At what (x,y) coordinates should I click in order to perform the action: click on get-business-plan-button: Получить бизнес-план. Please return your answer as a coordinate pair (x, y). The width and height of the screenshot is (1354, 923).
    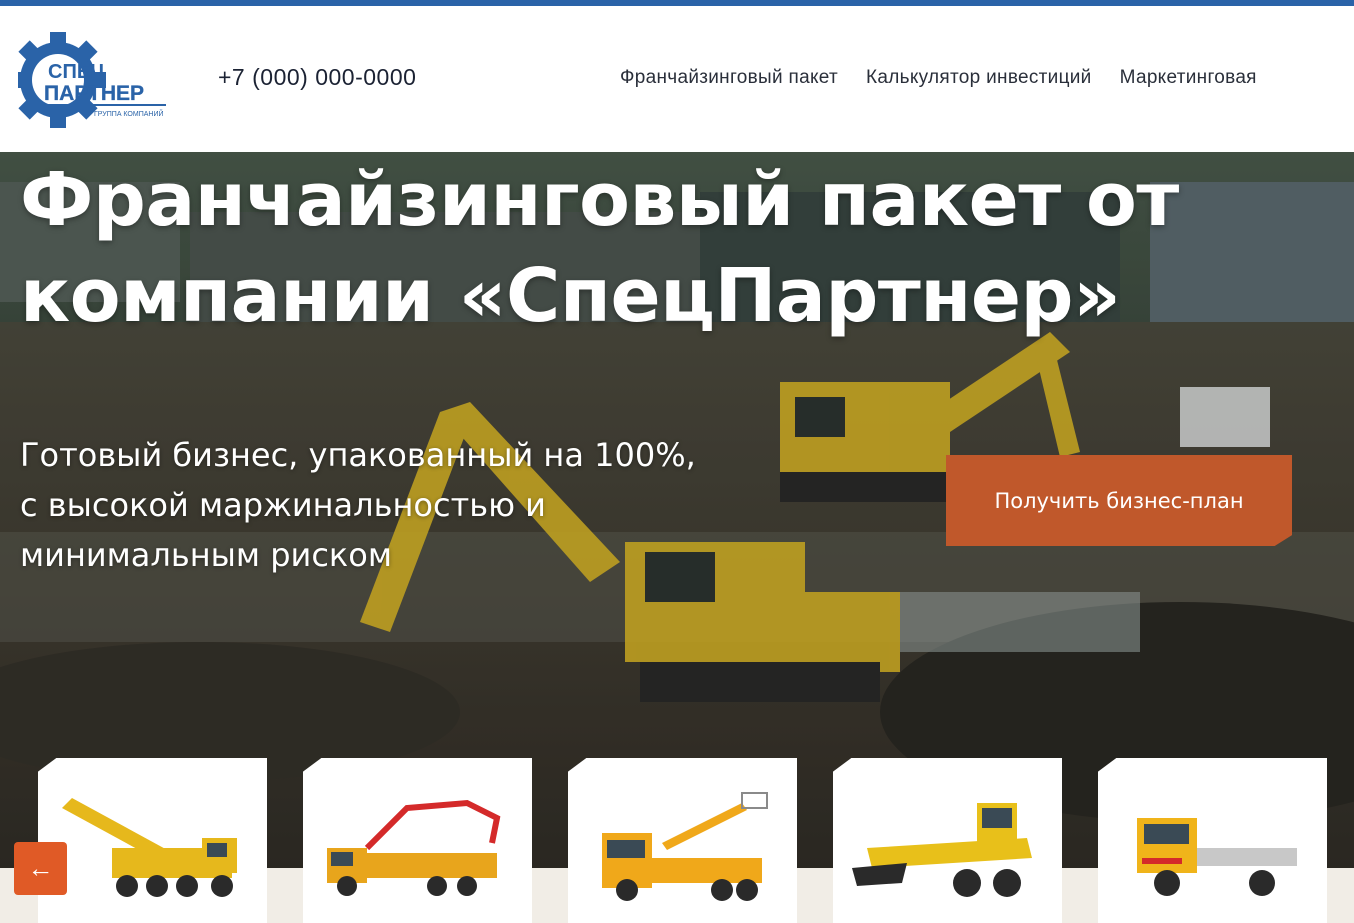
    Looking at the image, I should click on (1119, 500).